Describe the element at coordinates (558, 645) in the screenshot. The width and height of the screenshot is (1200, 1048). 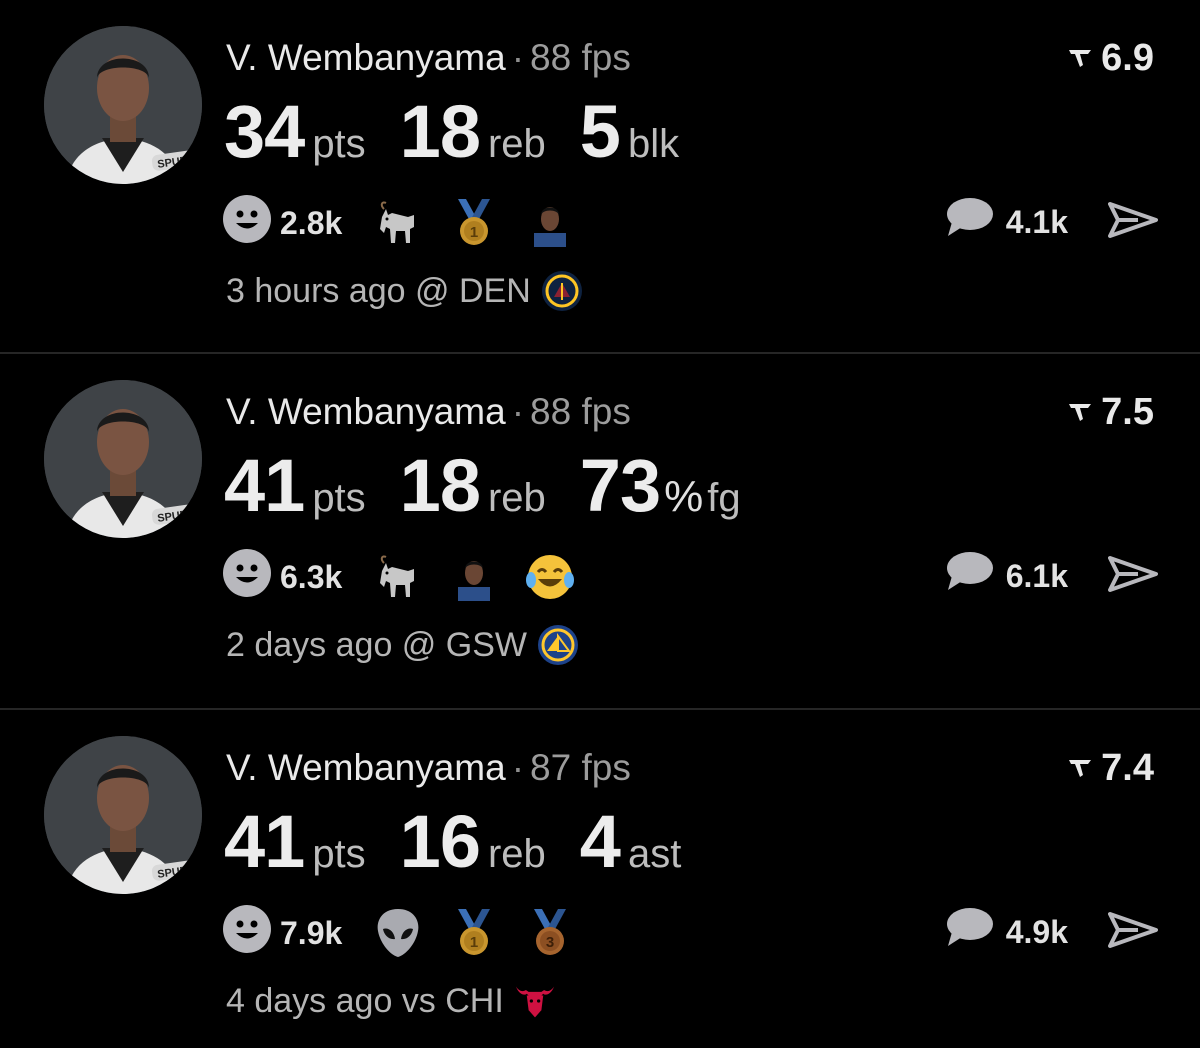
I see `warriors-logo-icon` at that location.